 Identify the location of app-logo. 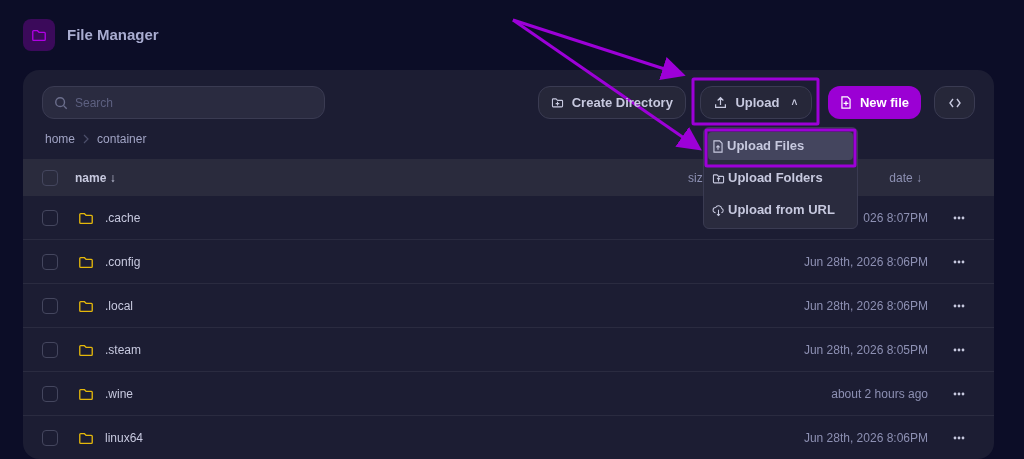
(39, 35).